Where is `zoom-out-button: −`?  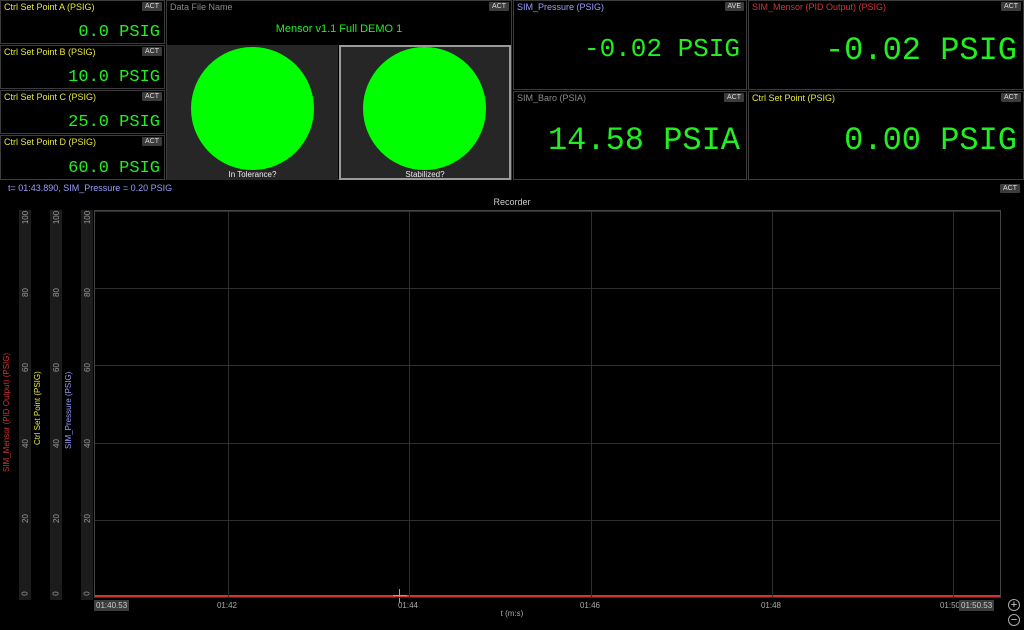
zoom-out-button: − is located at coordinates (1014, 620).